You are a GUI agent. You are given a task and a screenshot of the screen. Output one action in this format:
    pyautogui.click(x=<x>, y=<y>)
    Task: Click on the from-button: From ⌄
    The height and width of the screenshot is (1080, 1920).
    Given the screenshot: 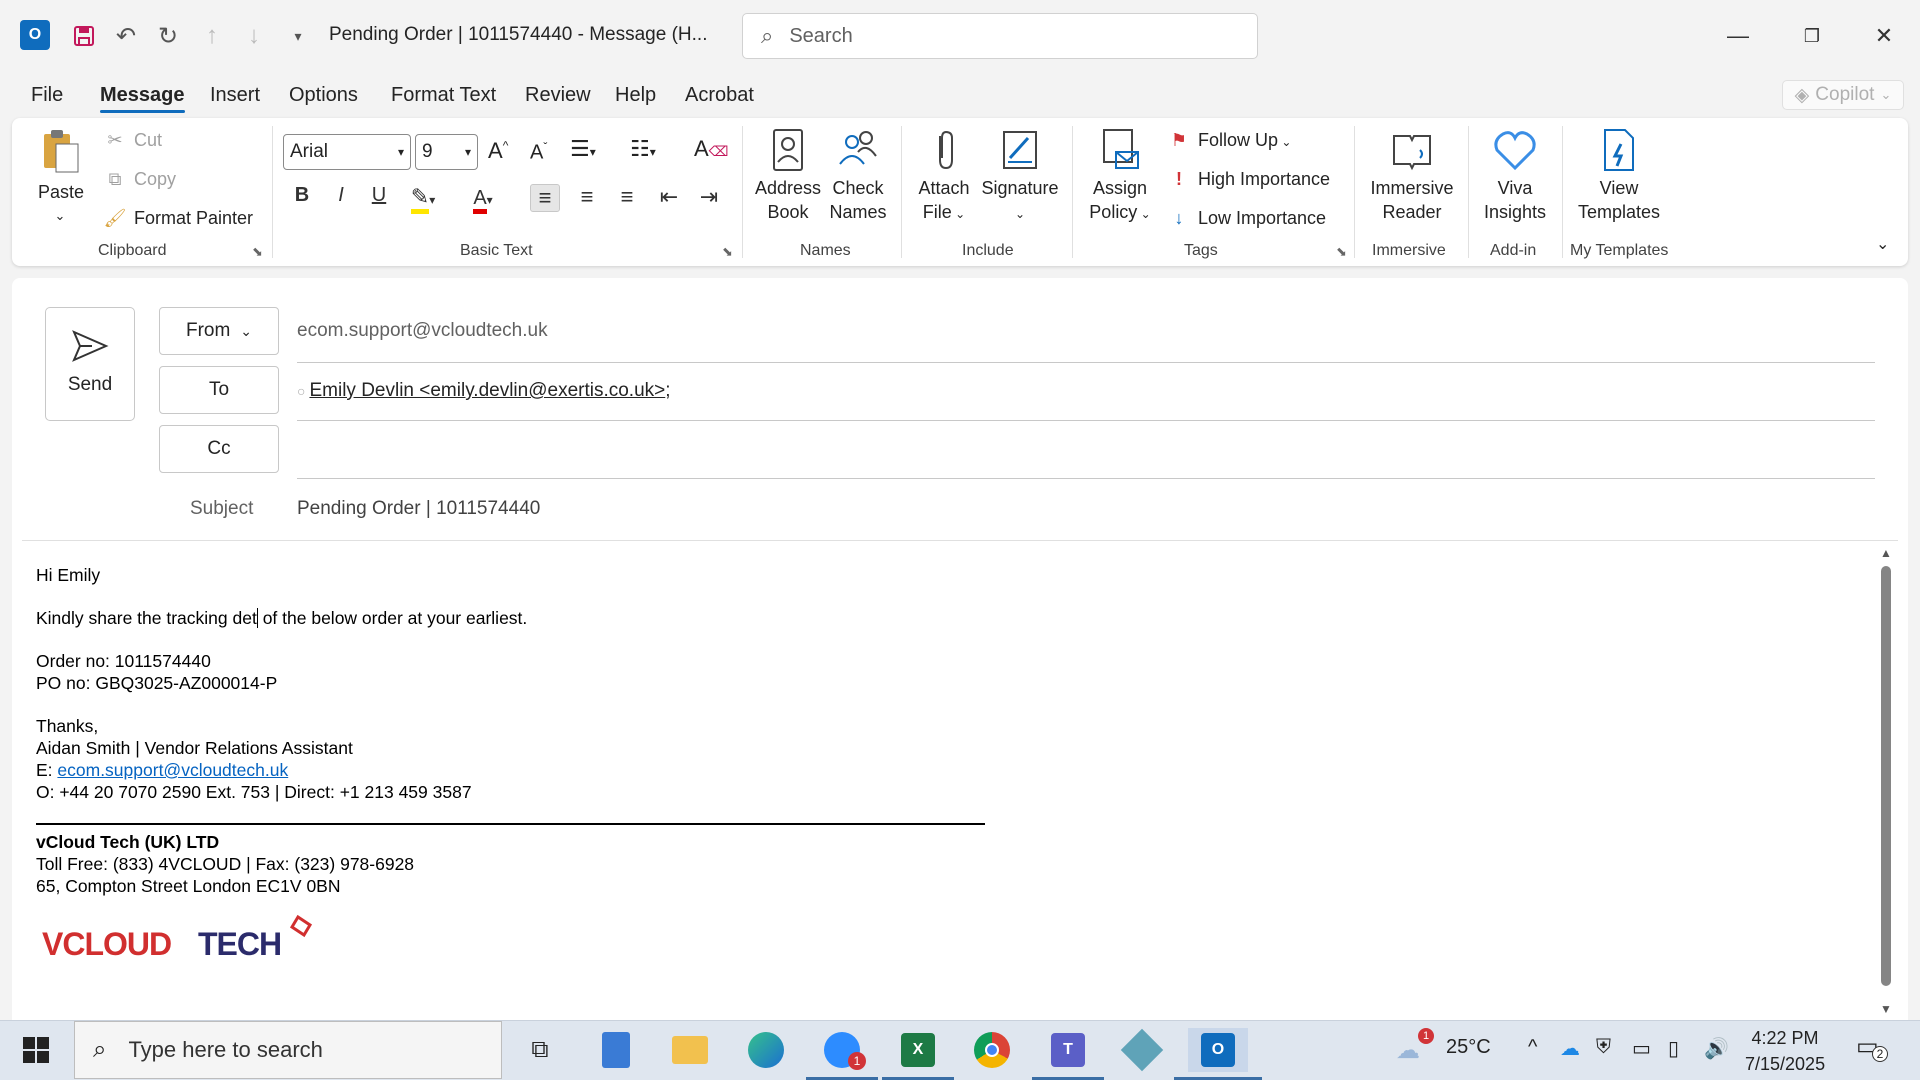 What is the action you would take?
    pyautogui.click(x=219, y=331)
    